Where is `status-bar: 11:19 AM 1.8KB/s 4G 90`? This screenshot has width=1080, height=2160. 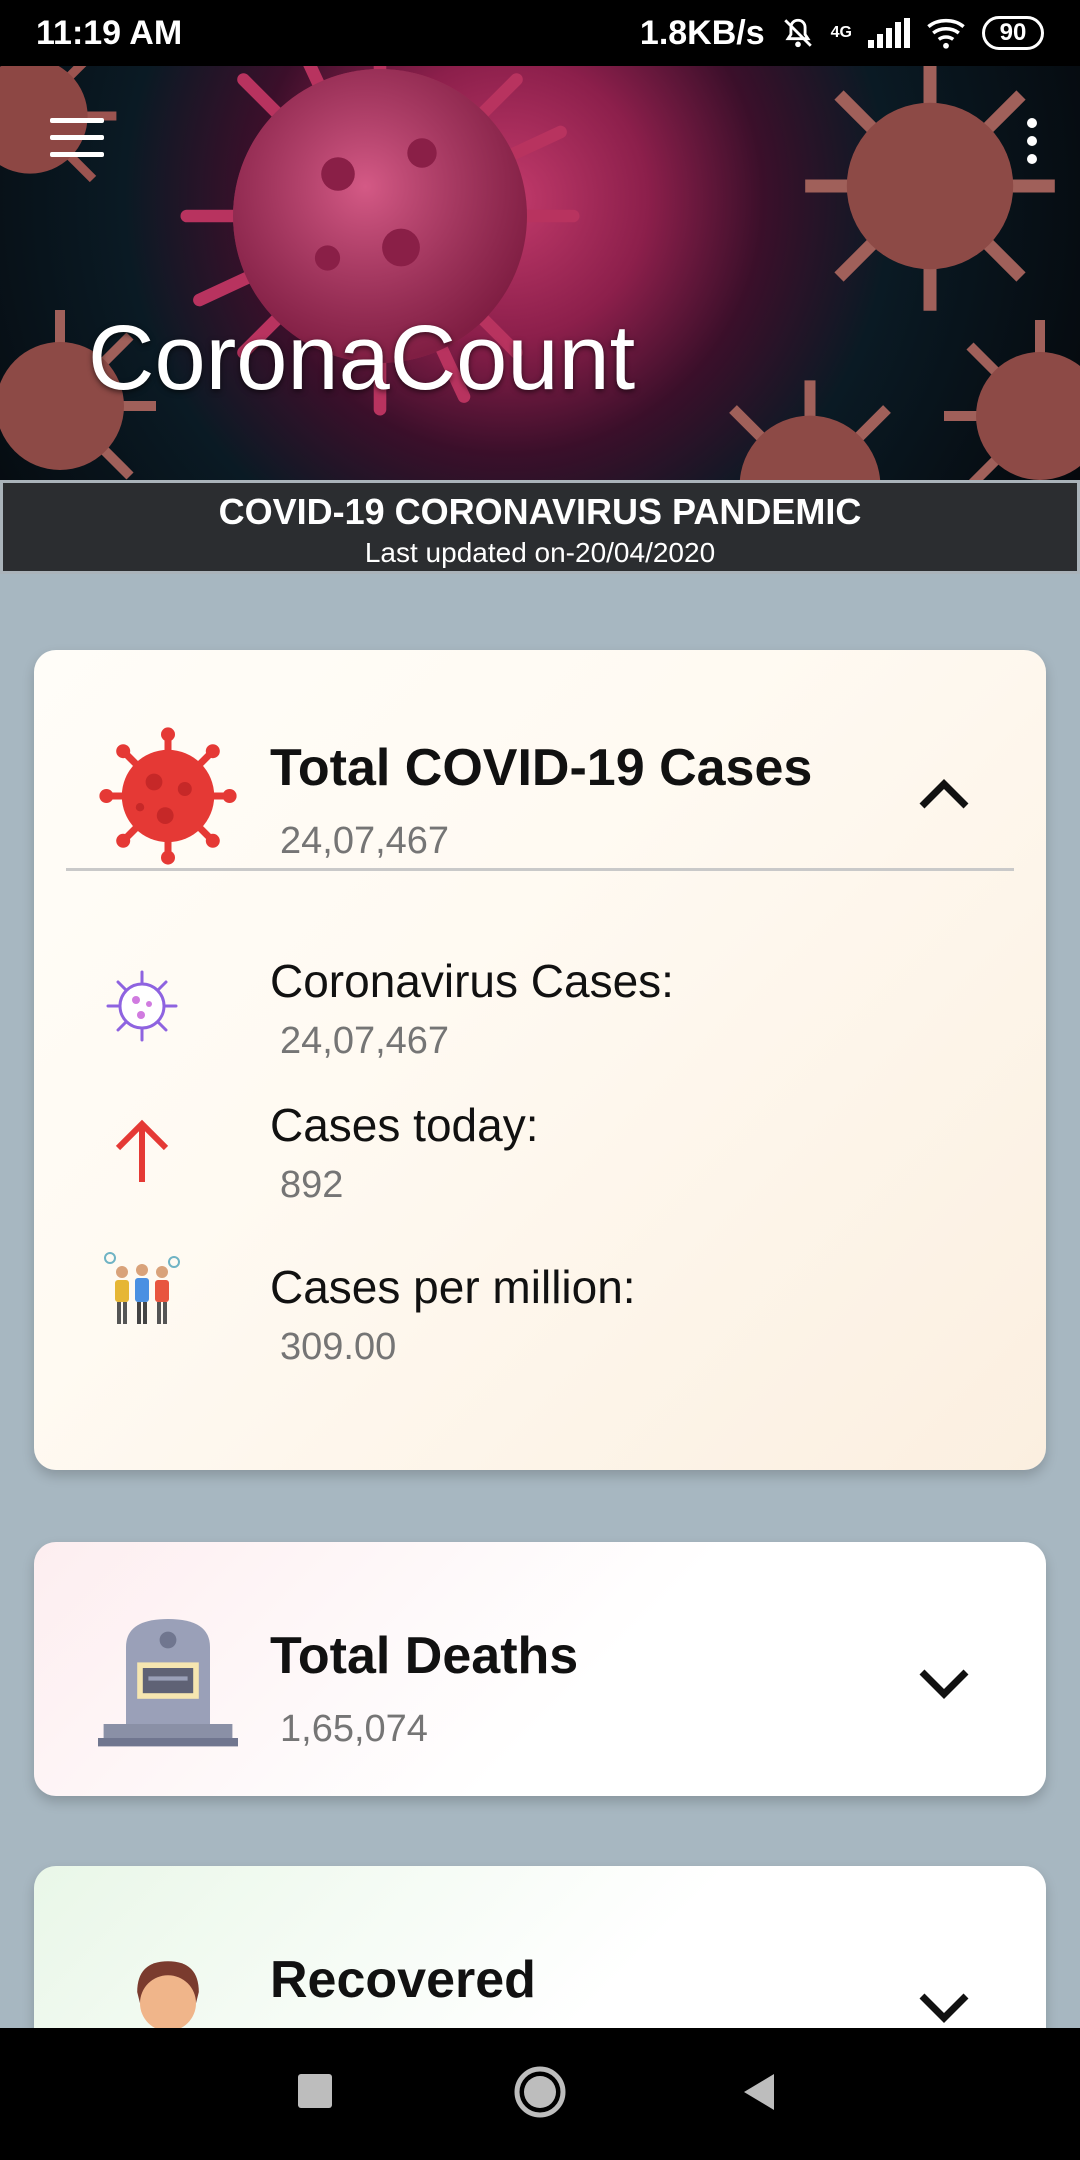
status-bar: 11:19 AM 1.8KB/s 4G 90 is located at coordinates (540, 33).